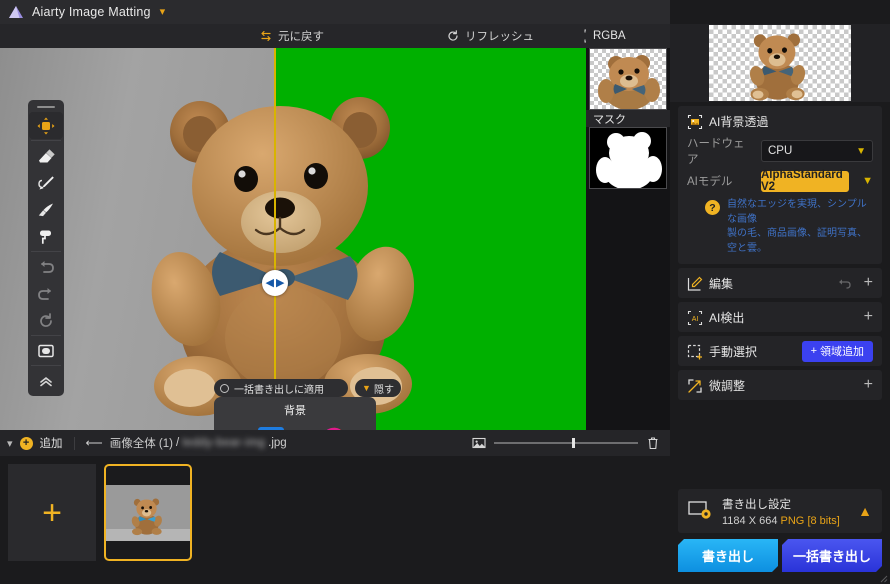 Image resolution: width=890 pixels, height=584 pixels. What do you see at coordinates (756, 504) in the screenshot?
I see `export-settings-title: 書き出し設定` at bounding box center [756, 504].